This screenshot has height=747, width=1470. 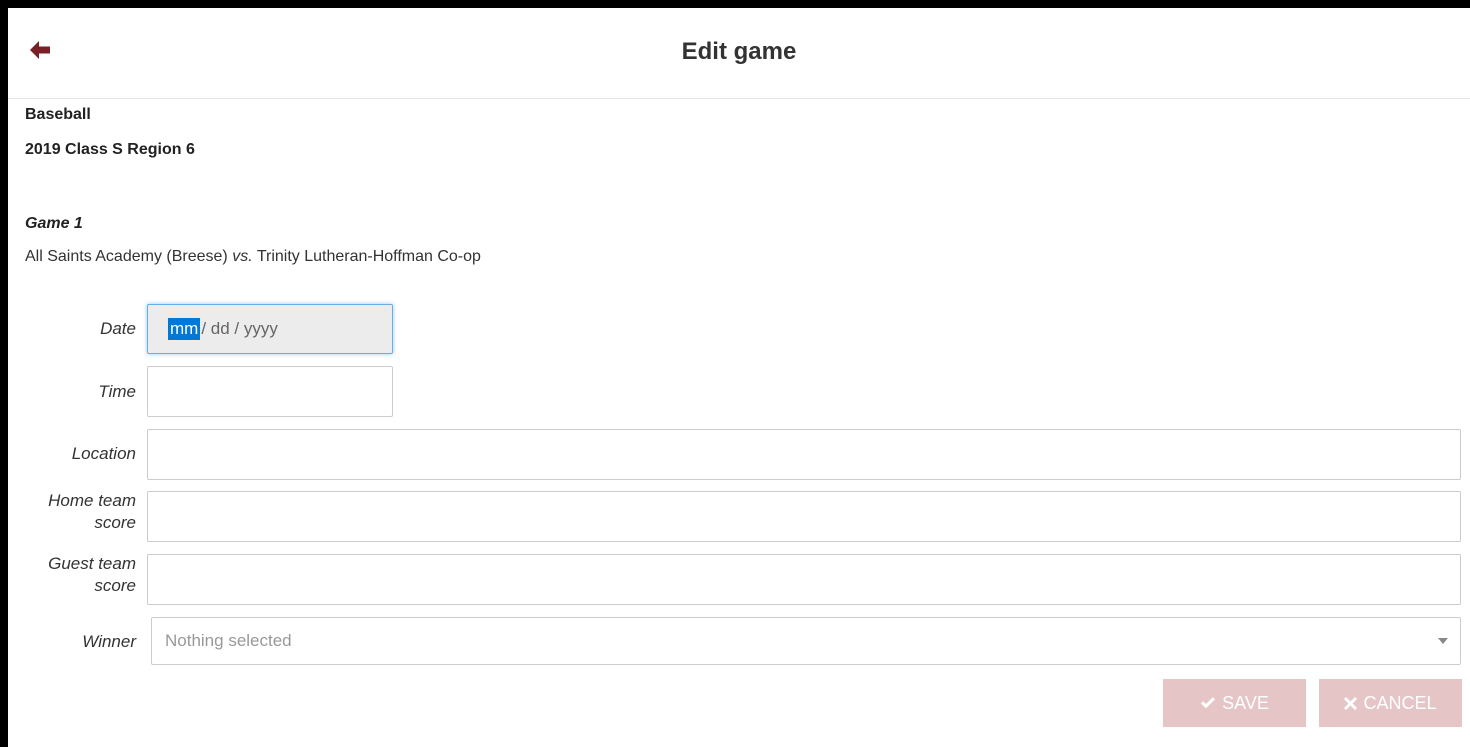 I want to click on vs-label: vs., so click(x=242, y=256).